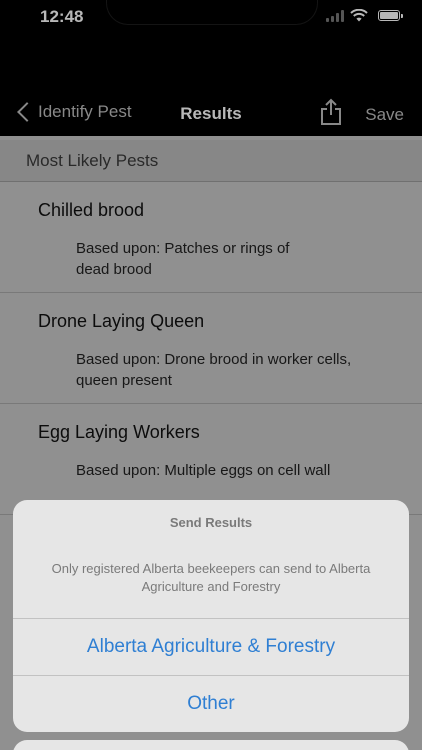 The image size is (422, 750). Describe the element at coordinates (211, 647) in the screenshot. I see `alberta-agriculture-forestry-button: Alberta Agriculture & Forestry` at that location.